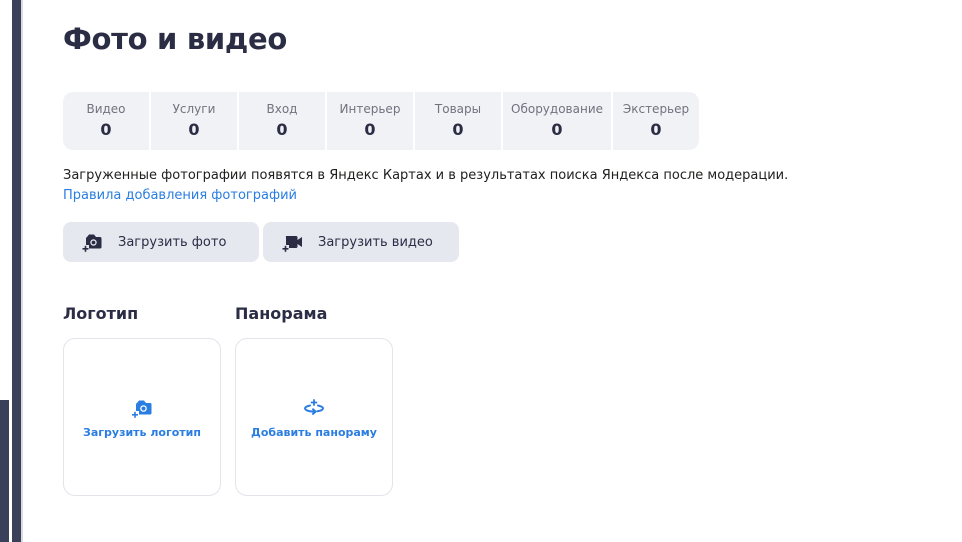  Describe the element at coordinates (370, 109) in the screenshot. I see `stat-label: Интерьер` at that location.